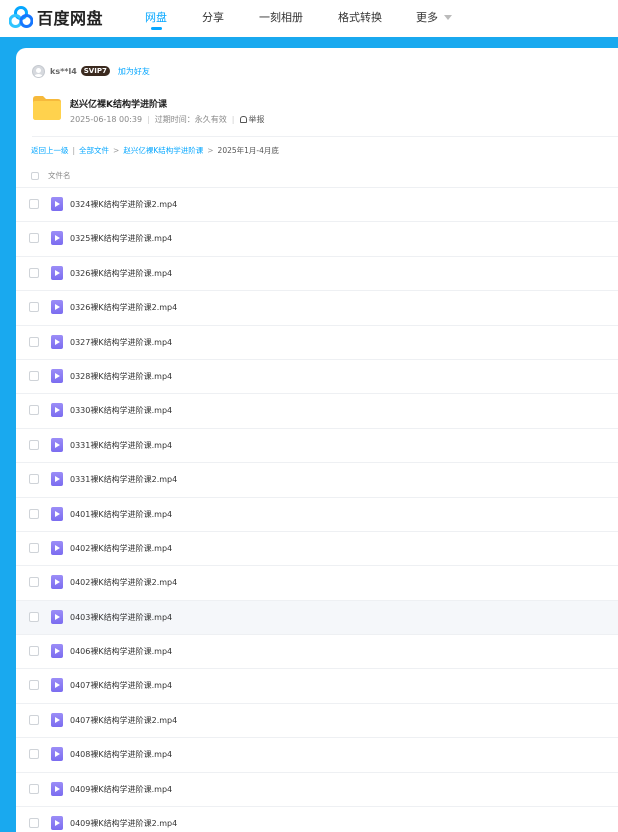 The width and height of the screenshot is (618, 832). I want to click on breadcrumb: 返回上一级 | 全部文件 > 赵兴亿裸K结构学进阶课 > 2025年1月-4月底, so click(155, 150).